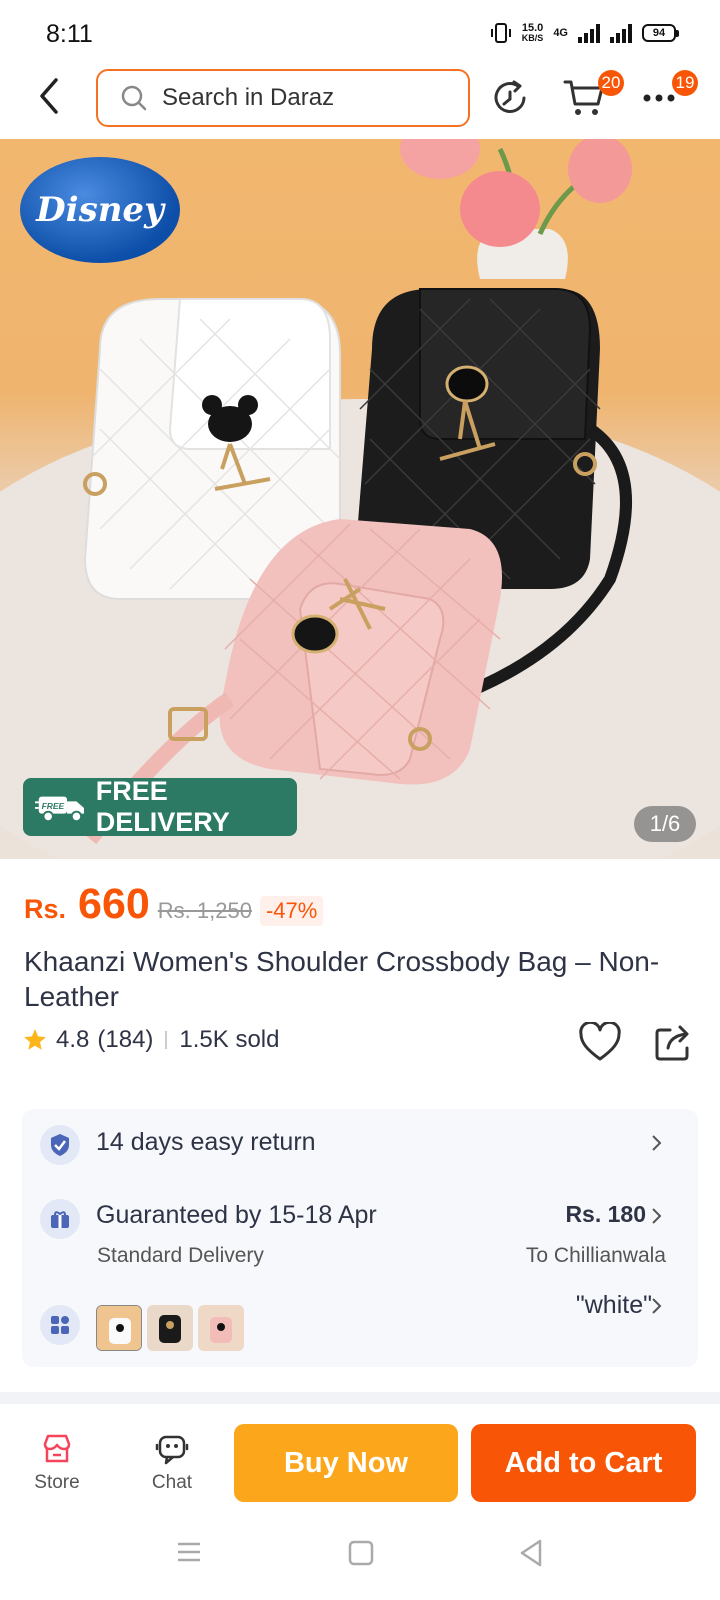  I want to click on brand-logo: Disney, so click(100, 210).